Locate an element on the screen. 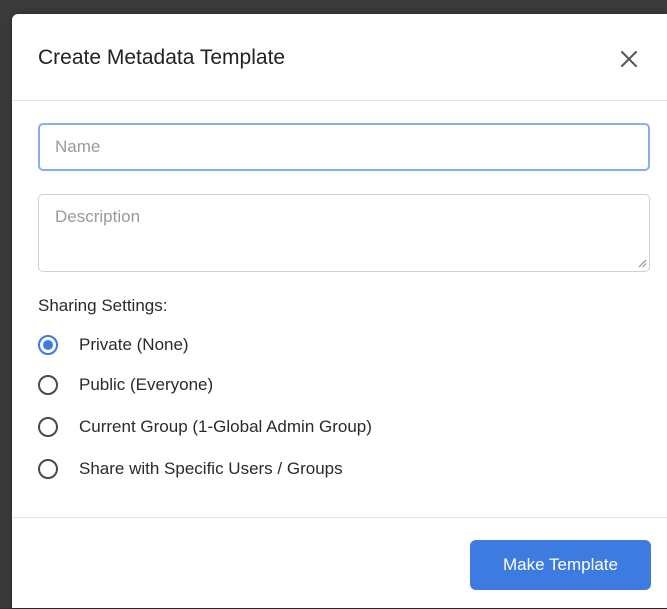 Image resolution: width=667 pixels, height=609 pixels. sharing-option-public: Public (Everyone) is located at coordinates (125, 385).